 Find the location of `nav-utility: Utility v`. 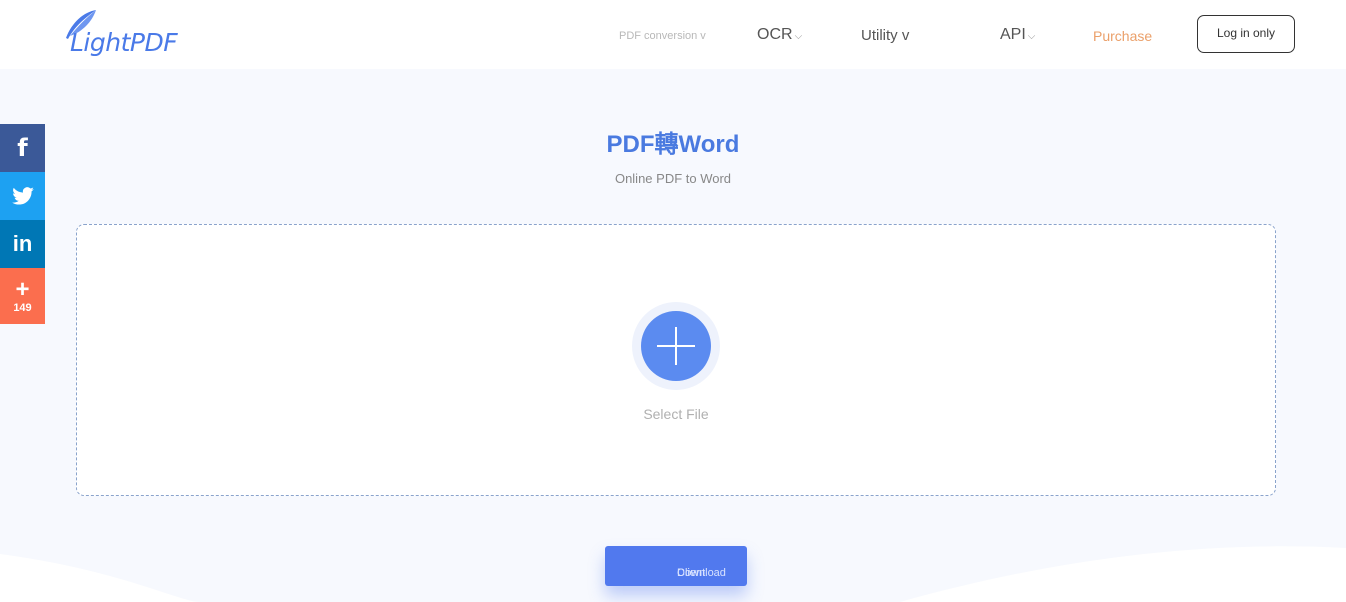

nav-utility: Utility v is located at coordinates (885, 35).